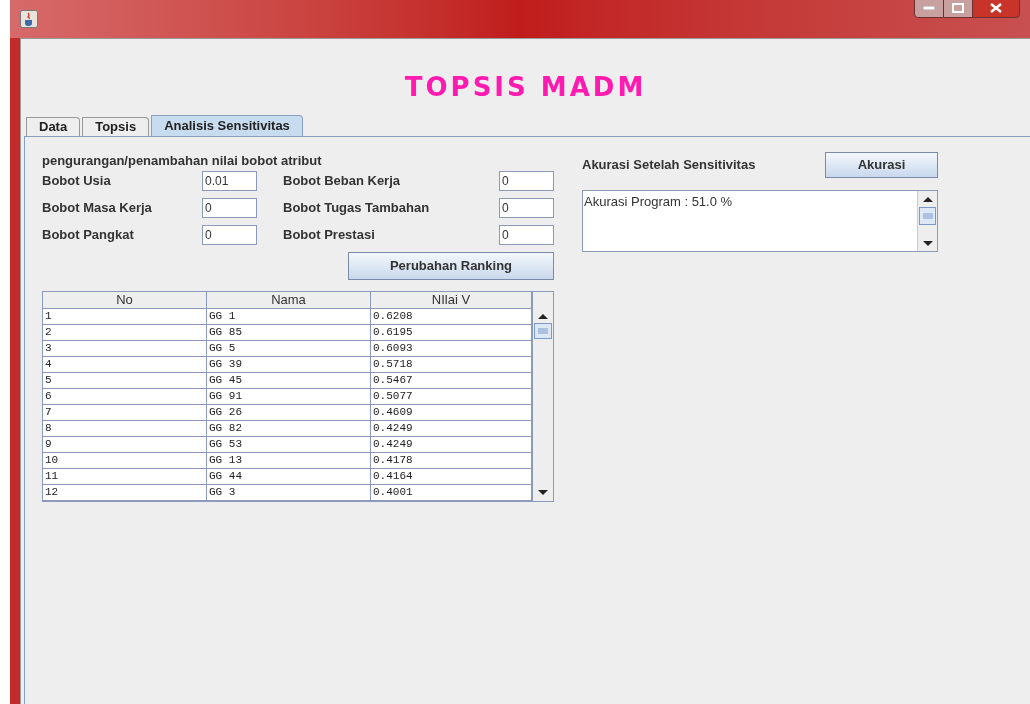  I want to click on table-cell: 7, so click(125, 412).